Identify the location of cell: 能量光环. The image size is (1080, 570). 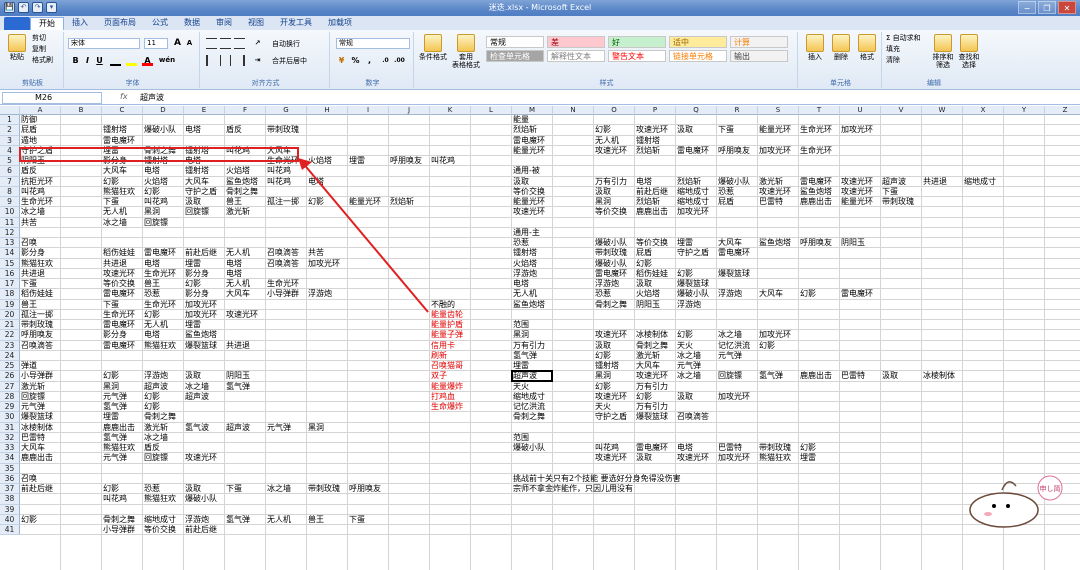
(528, 202).